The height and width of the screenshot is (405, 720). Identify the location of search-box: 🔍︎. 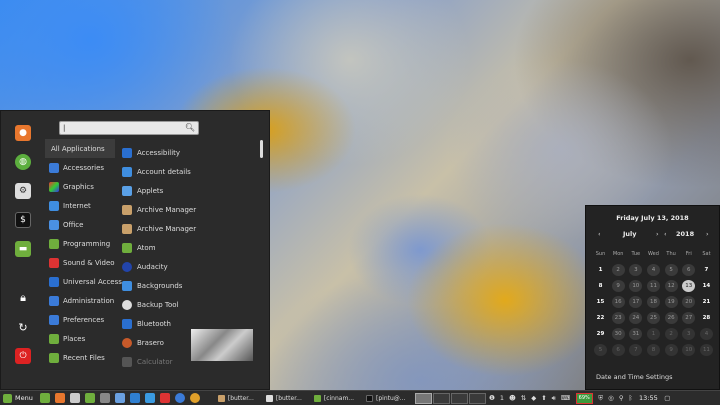
(129, 128).